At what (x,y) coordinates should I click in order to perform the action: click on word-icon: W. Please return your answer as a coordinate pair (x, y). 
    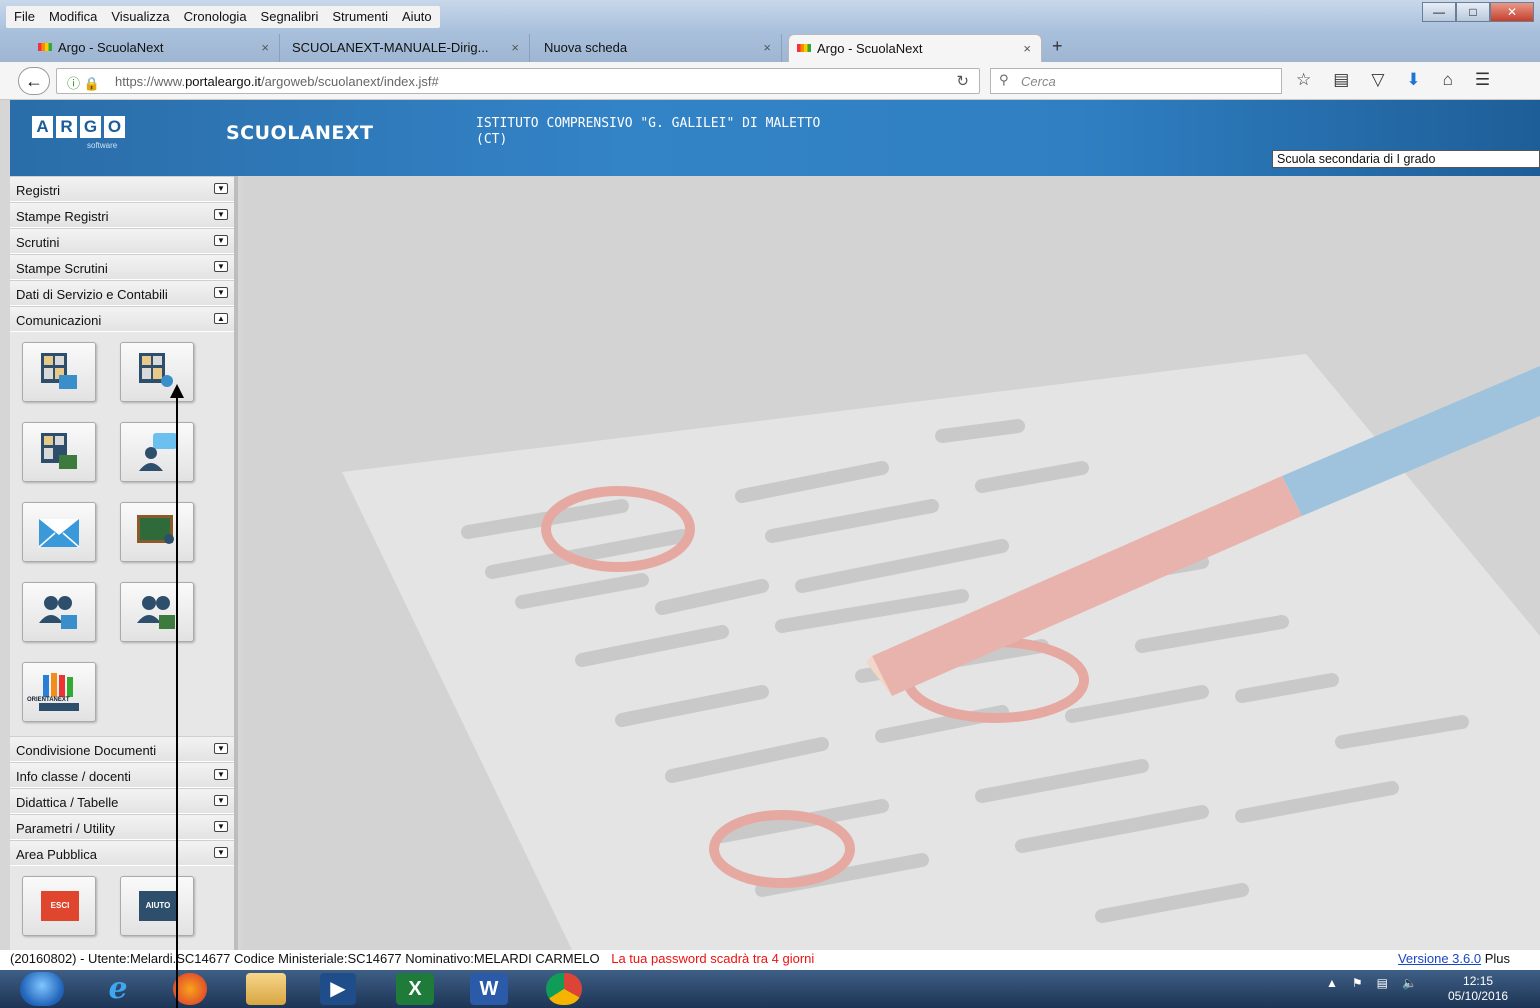
    Looking at the image, I should click on (489, 989).